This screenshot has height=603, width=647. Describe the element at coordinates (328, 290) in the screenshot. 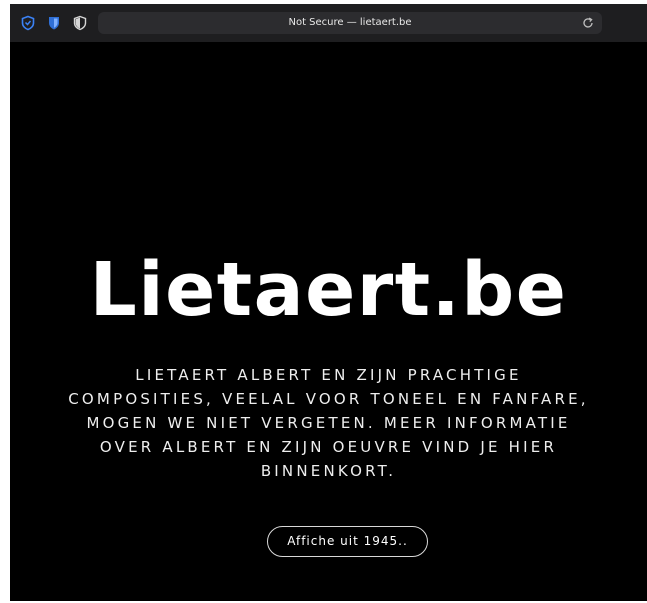

I see `page-title: Lietaert.be` at that location.